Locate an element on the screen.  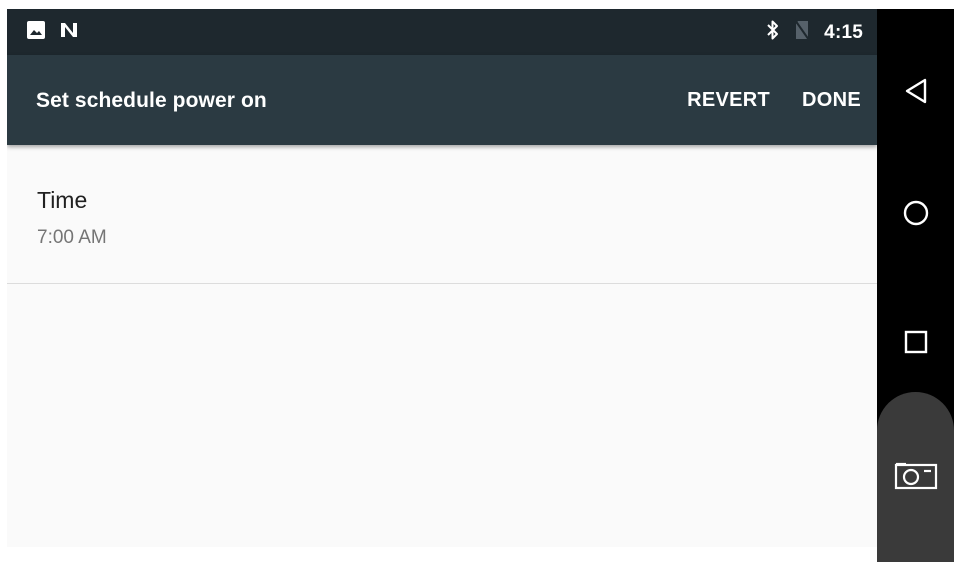
status-notifications is located at coordinates (53, 32).